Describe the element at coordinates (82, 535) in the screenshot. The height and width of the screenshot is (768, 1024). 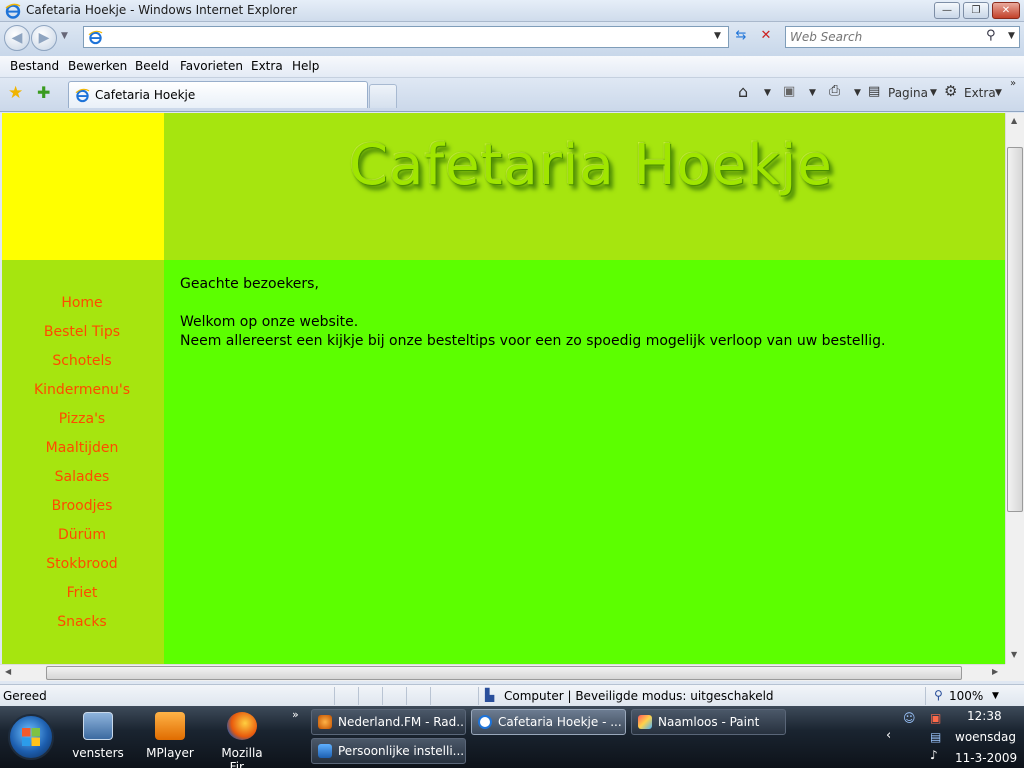
I see `nav-durum: Dürüm` at that location.